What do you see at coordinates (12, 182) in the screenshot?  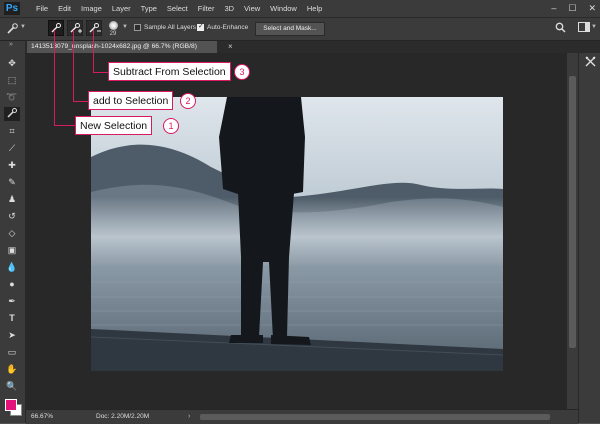 I see `brush-icon: ✎` at bounding box center [12, 182].